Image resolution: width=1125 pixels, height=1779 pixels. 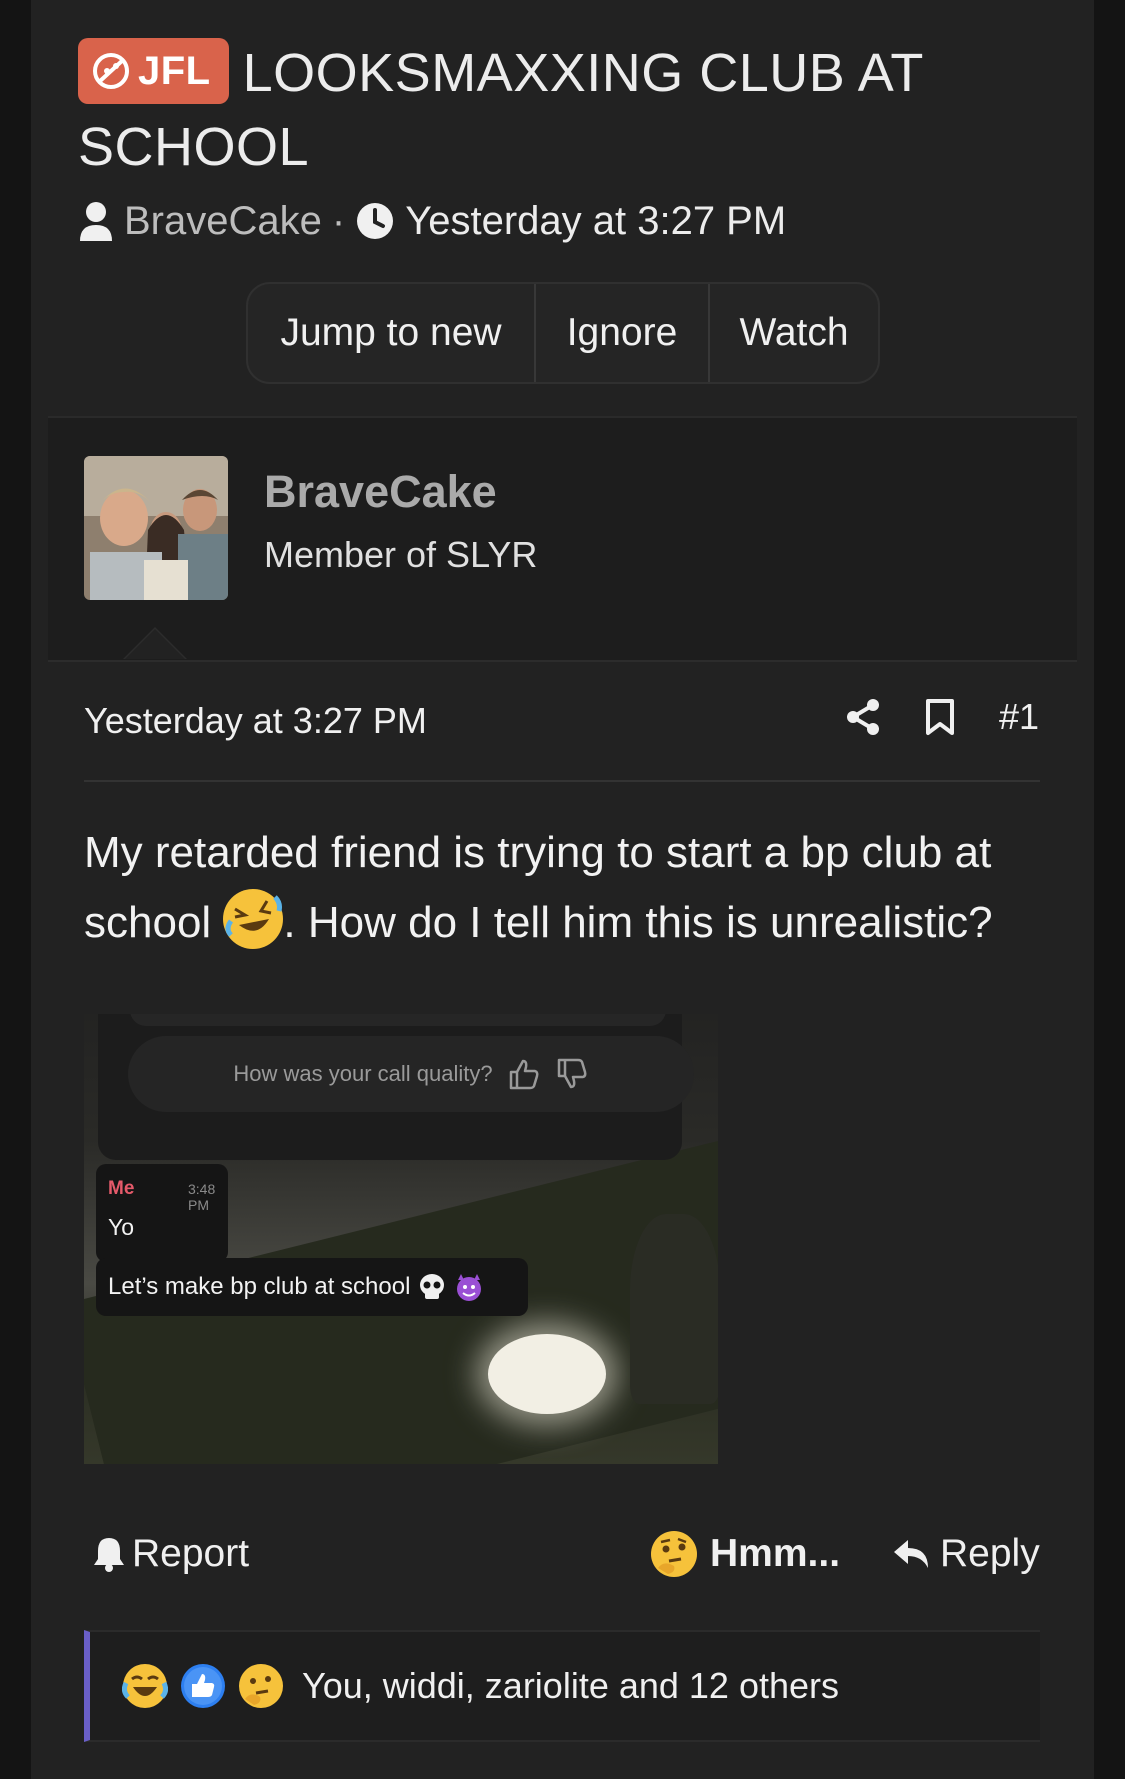 I want to click on report-button: Report, so click(x=170, y=1554).